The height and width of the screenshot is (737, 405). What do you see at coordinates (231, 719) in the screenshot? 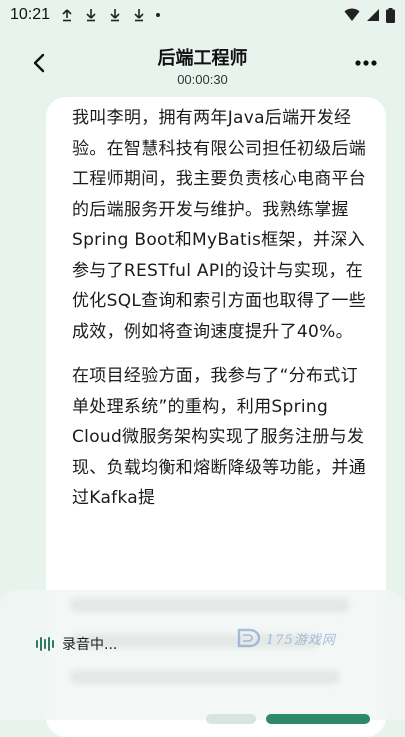
I see `secondary-action-button` at bounding box center [231, 719].